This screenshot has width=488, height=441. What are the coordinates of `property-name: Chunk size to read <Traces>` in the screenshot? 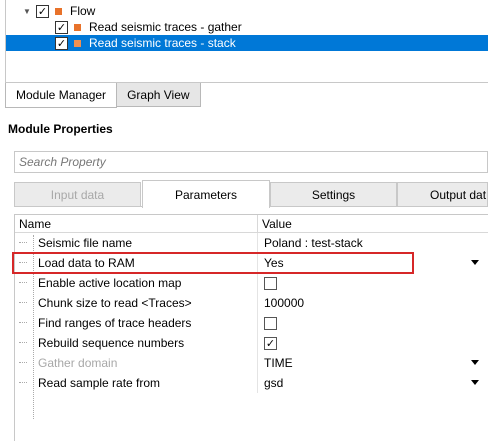 It's located at (115, 303).